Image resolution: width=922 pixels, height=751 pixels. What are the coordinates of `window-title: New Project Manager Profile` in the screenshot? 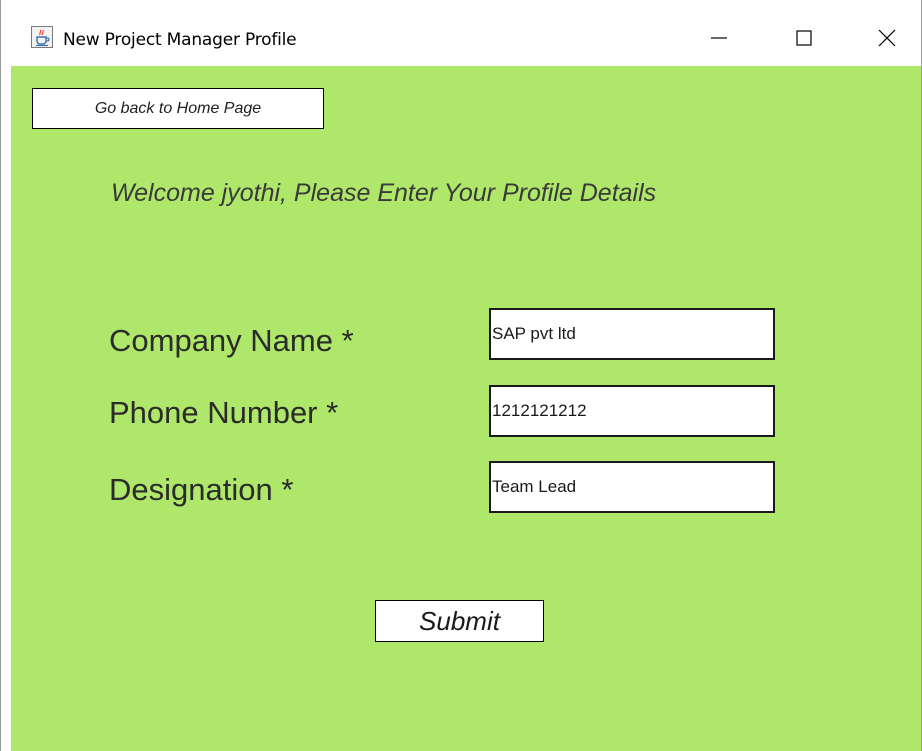 It's located at (180, 40).